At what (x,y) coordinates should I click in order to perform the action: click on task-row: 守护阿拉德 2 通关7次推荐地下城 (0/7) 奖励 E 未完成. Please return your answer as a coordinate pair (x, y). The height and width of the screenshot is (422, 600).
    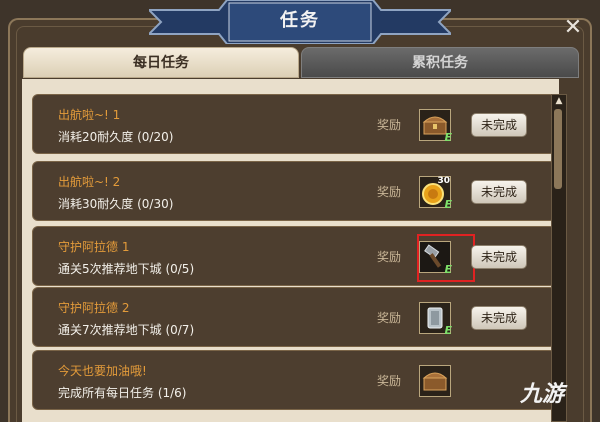
    Looking at the image, I should click on (294, 317).